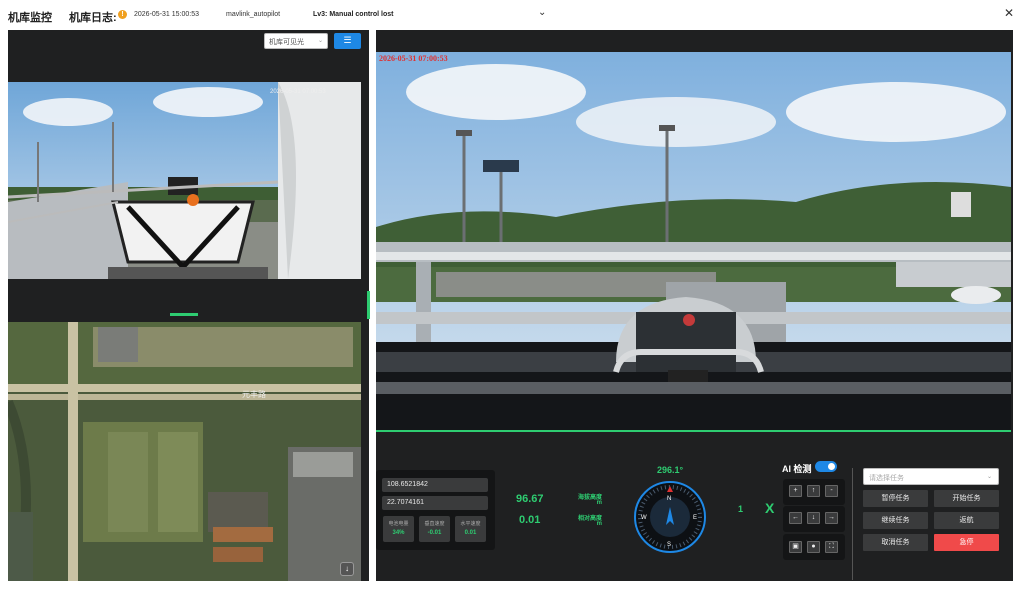 The image size is (1024, 592). I want to click on log-message: Lv3: Manual control lost, so click(353, 14).